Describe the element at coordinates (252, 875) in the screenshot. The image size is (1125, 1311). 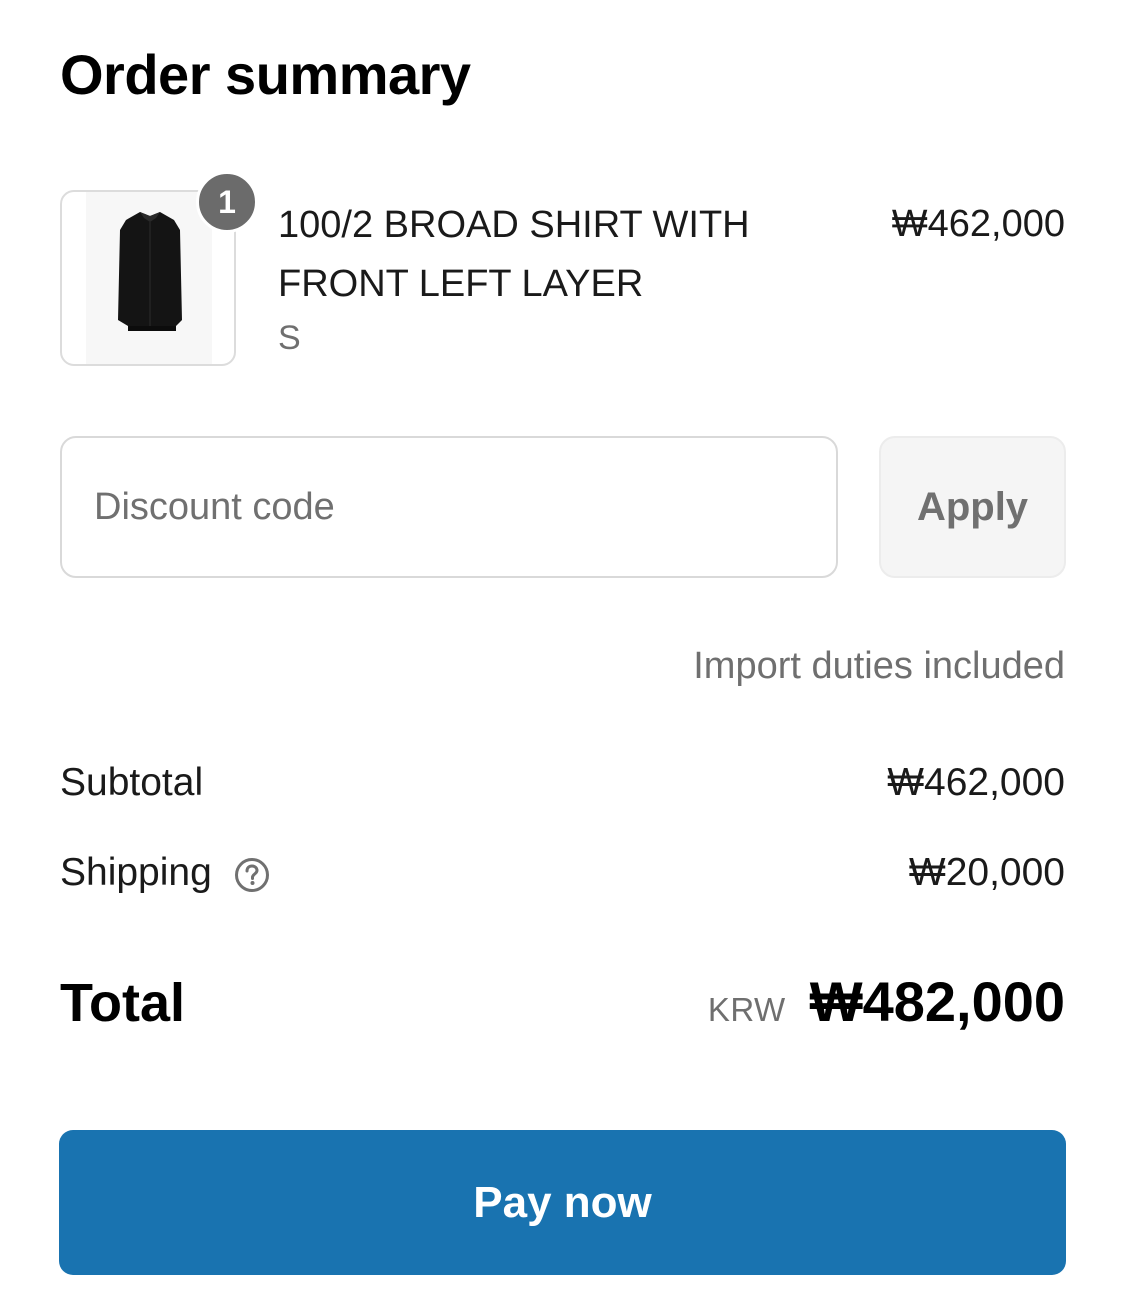
I see `question-circle-icon` at that location.